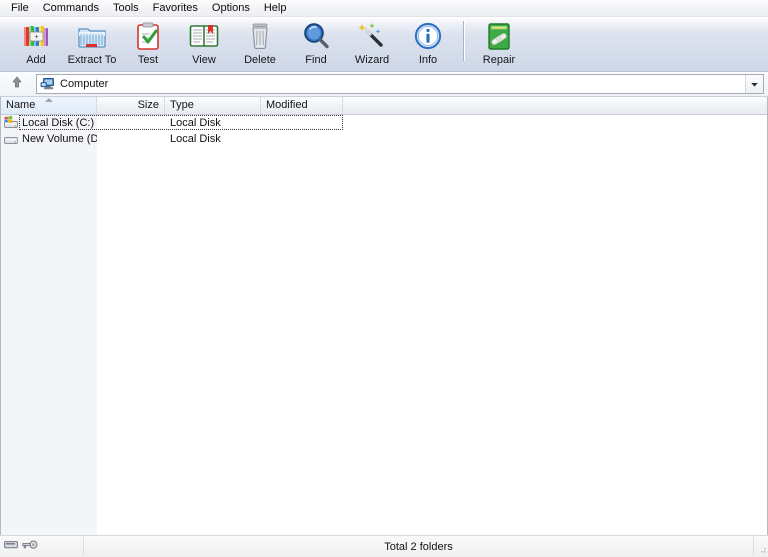 The image size is (768, 557). I want to click on toolbar-button-wizard: Wizard, so click(372, 43).